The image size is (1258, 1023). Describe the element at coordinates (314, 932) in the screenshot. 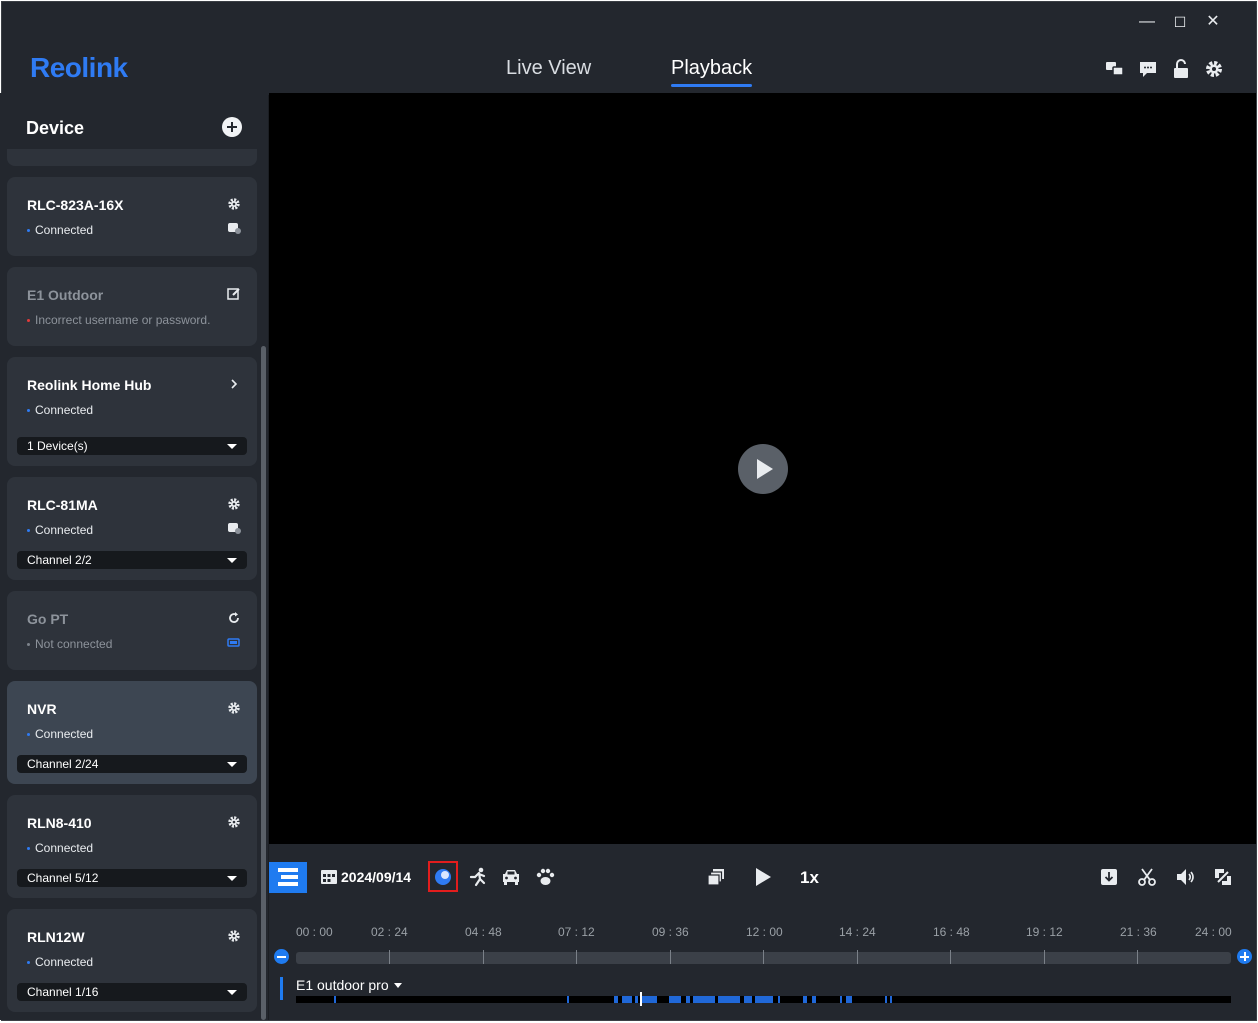

I see `timeline-hour-label: 00` at that location.